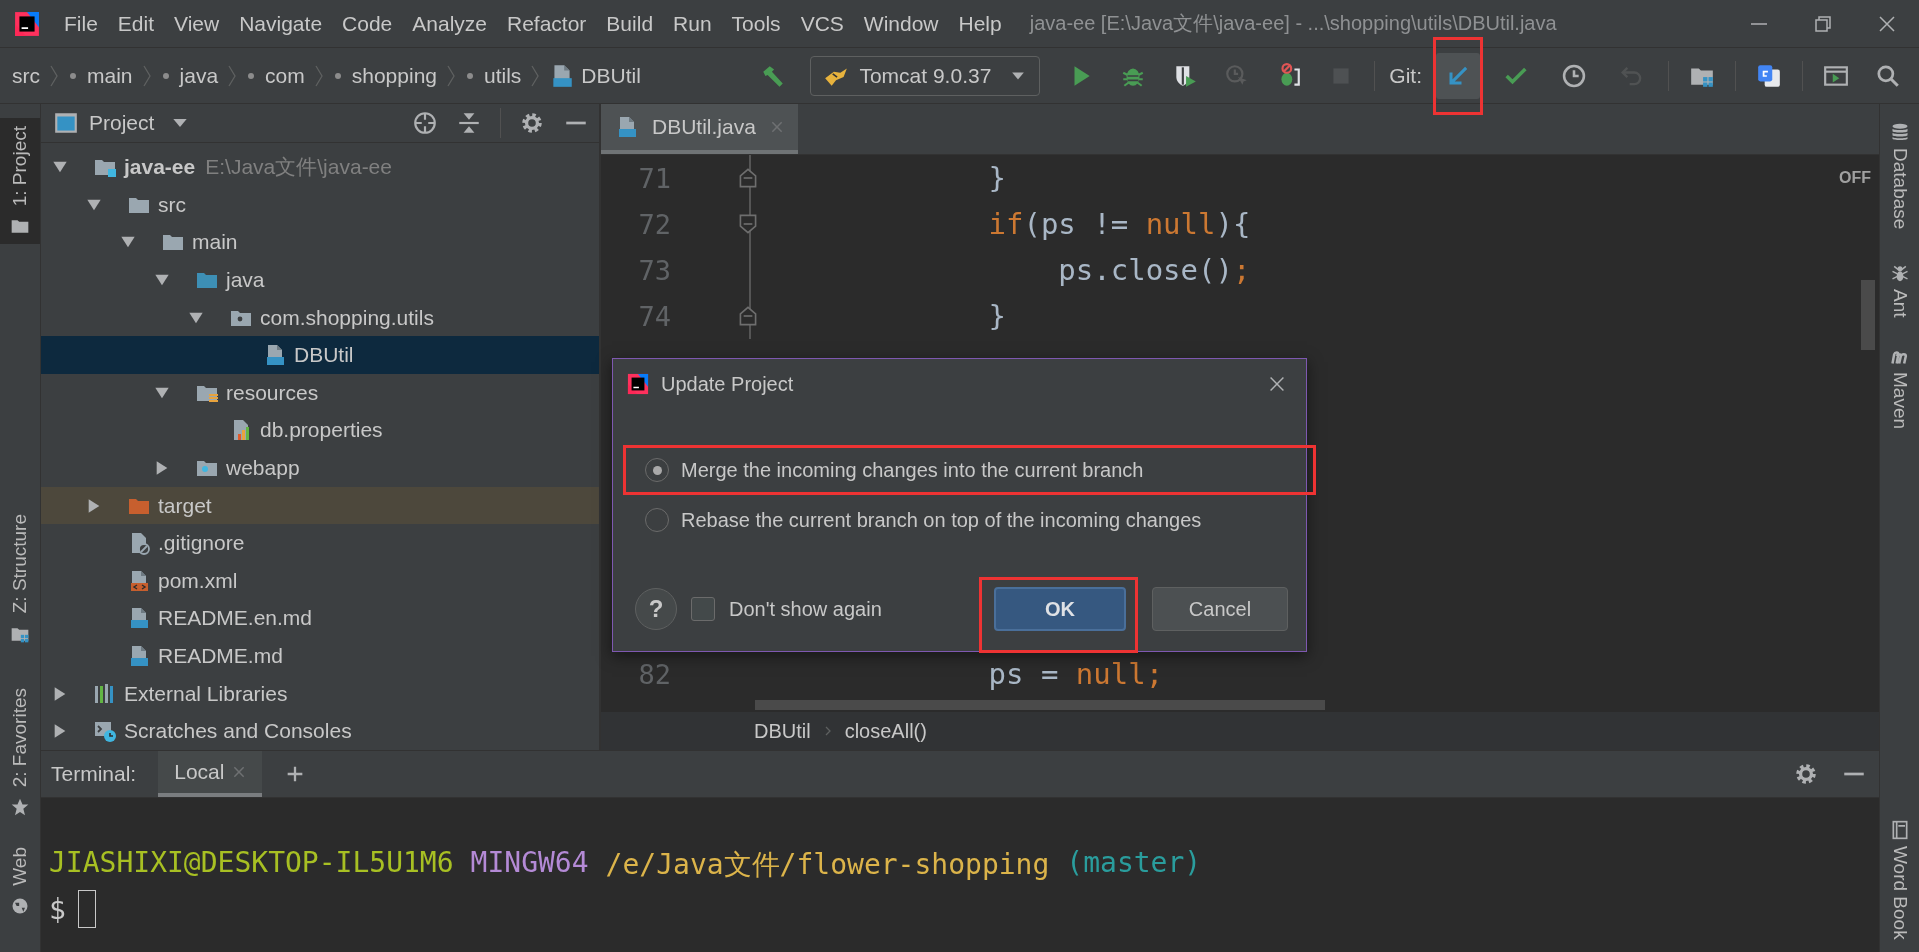 The width and height of the screenshot is (1919, 952). I want to click on inspection-label: OFF, so click(1855, 178).